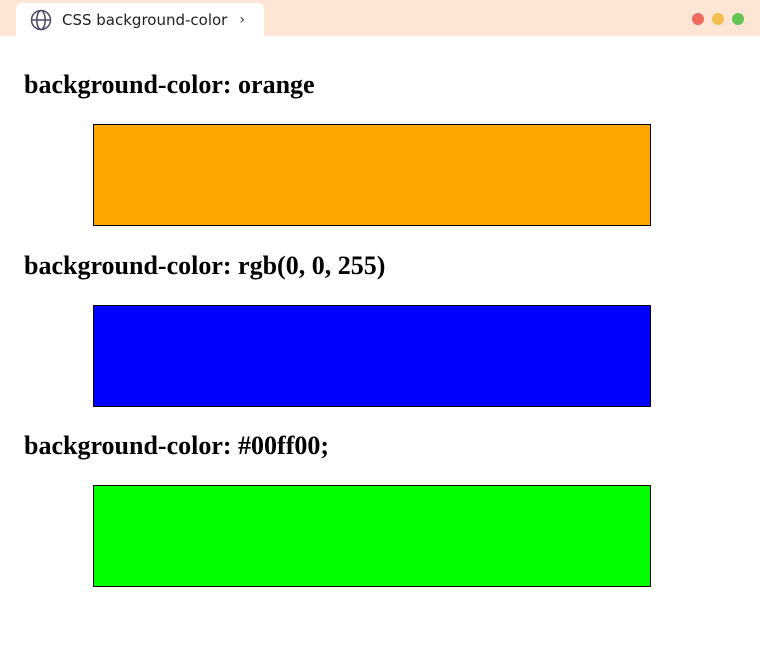  I want to click on minimize-window-dot, so click(718, 19).